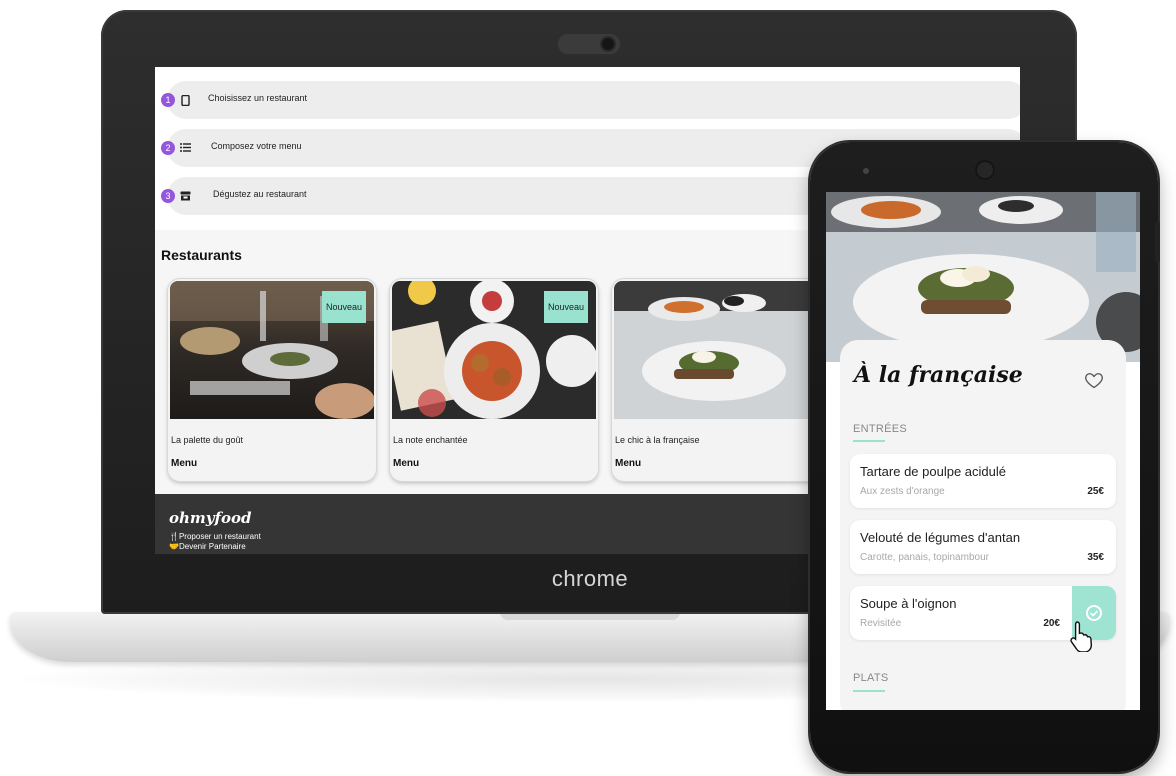  Describe the element at coordinates (587, 71) in the screenshot. I see `top-fade` at that location.